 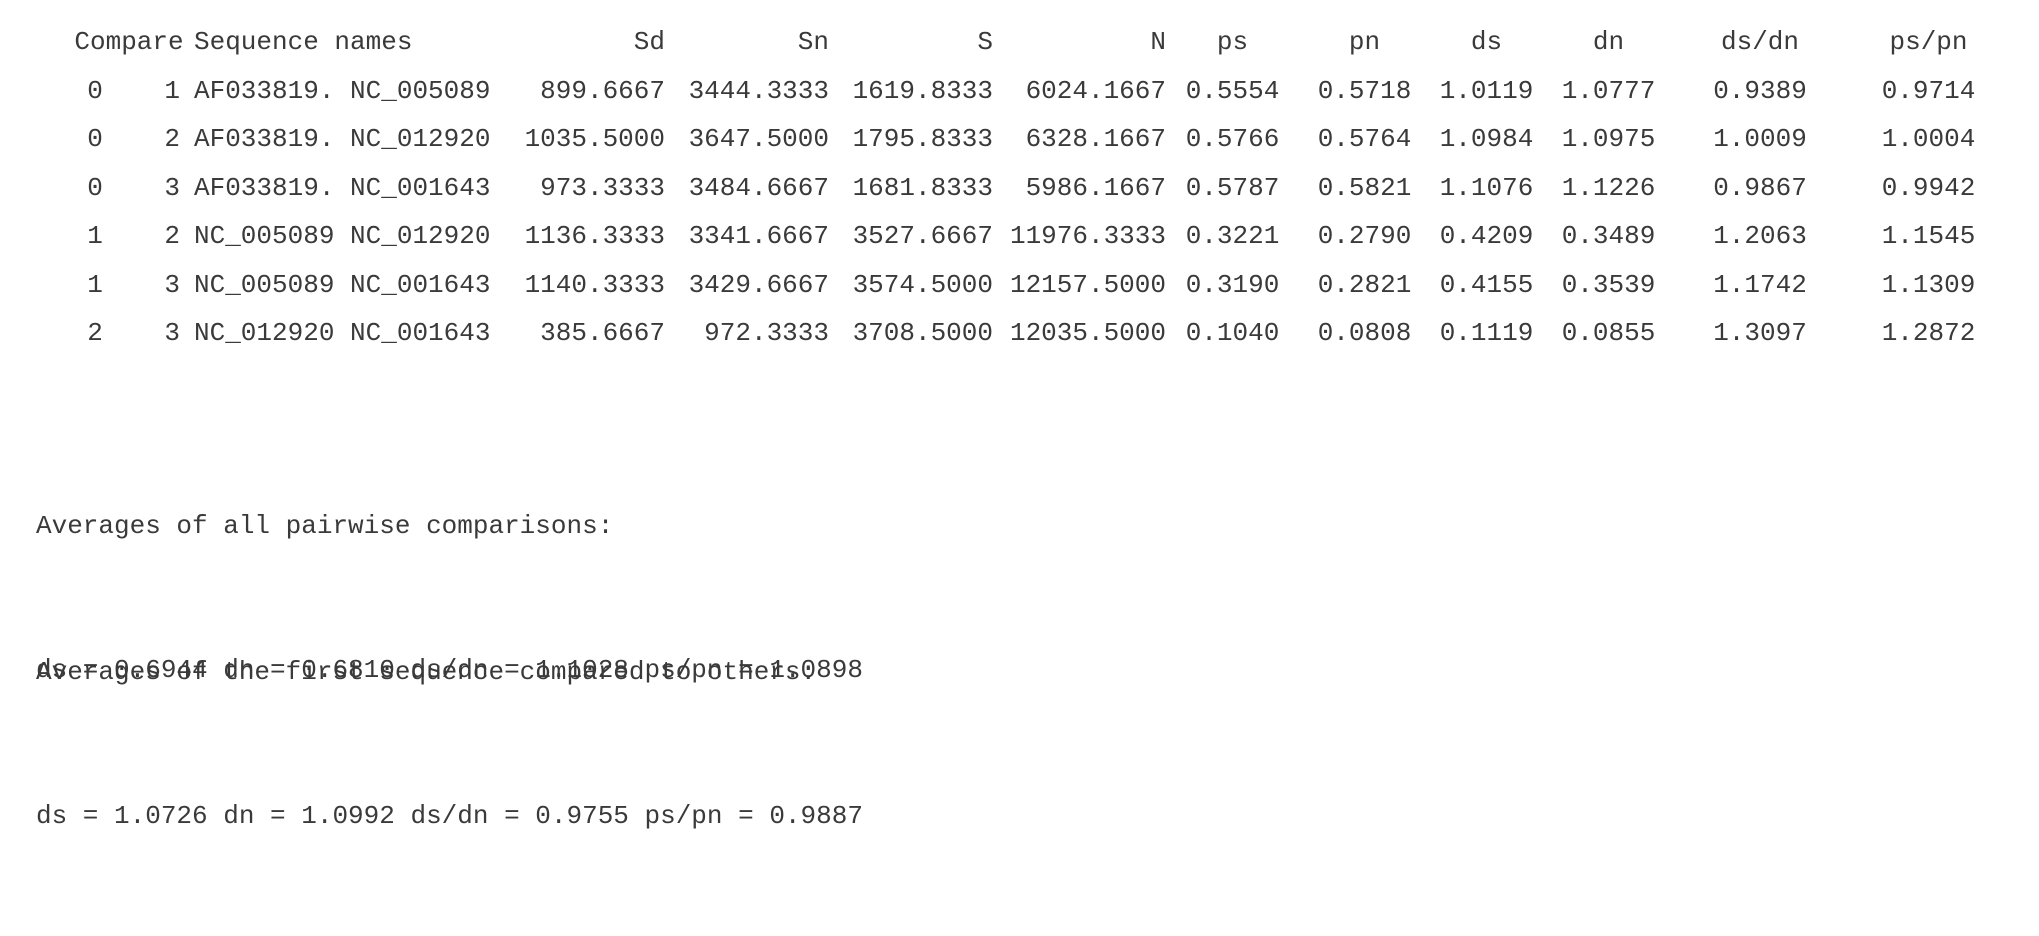 I want to click on dn-cell: 0.3489, so click(x=1608, y=236).